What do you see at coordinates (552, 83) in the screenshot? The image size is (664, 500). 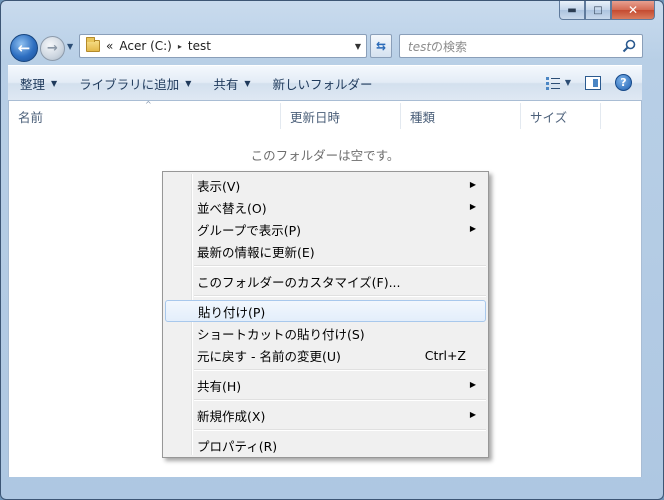 I see `view-list-icon` at bounding box center [552, 83].